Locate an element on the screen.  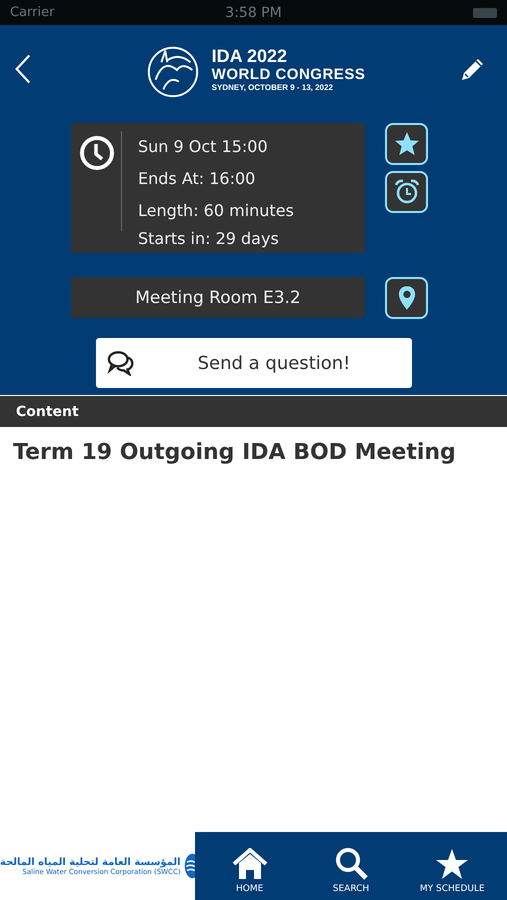
time-detail: Sun 9 Oct 15:00 is located at coordinates (203, 147).